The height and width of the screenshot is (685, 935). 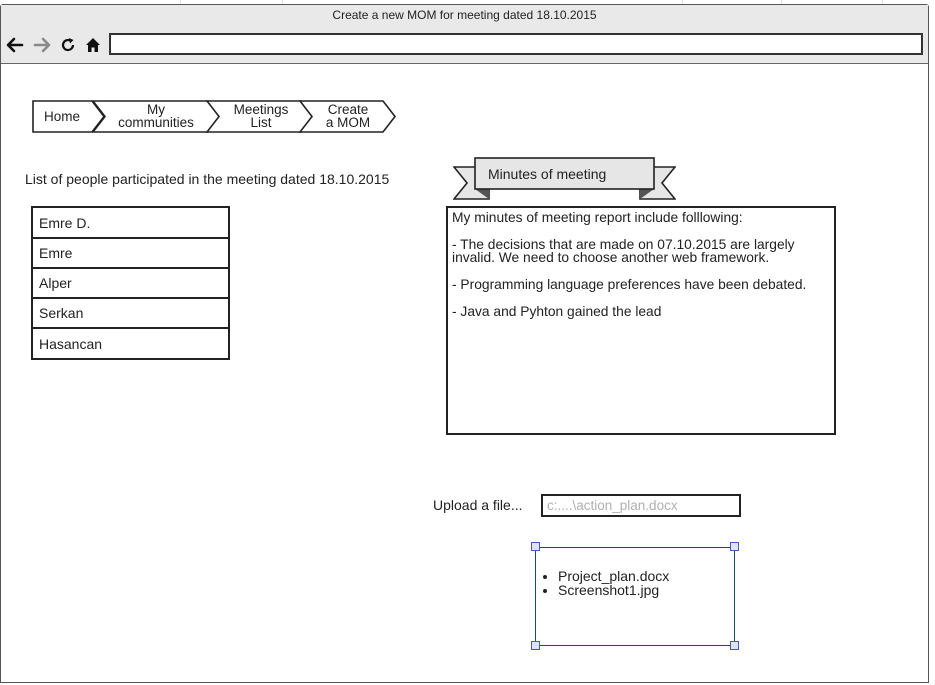 I want to click on breadcrumb-create-mom: Create a MOM, so click(x=348, y=116).